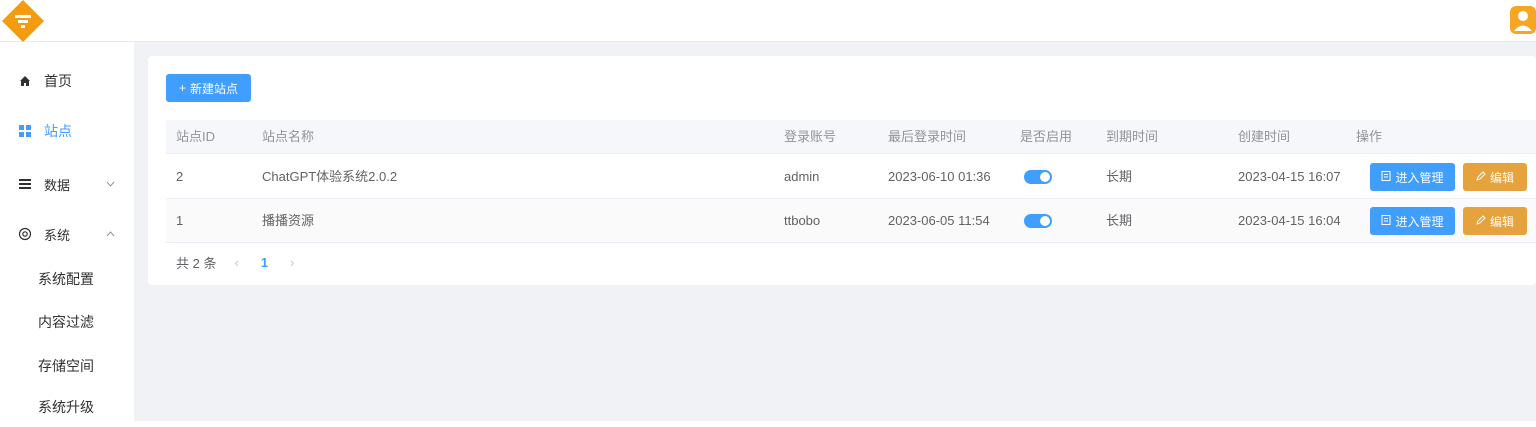 This screenshot has width=1536, height=427. I want to click on pagination-page-1: 1, so click(264, 262).